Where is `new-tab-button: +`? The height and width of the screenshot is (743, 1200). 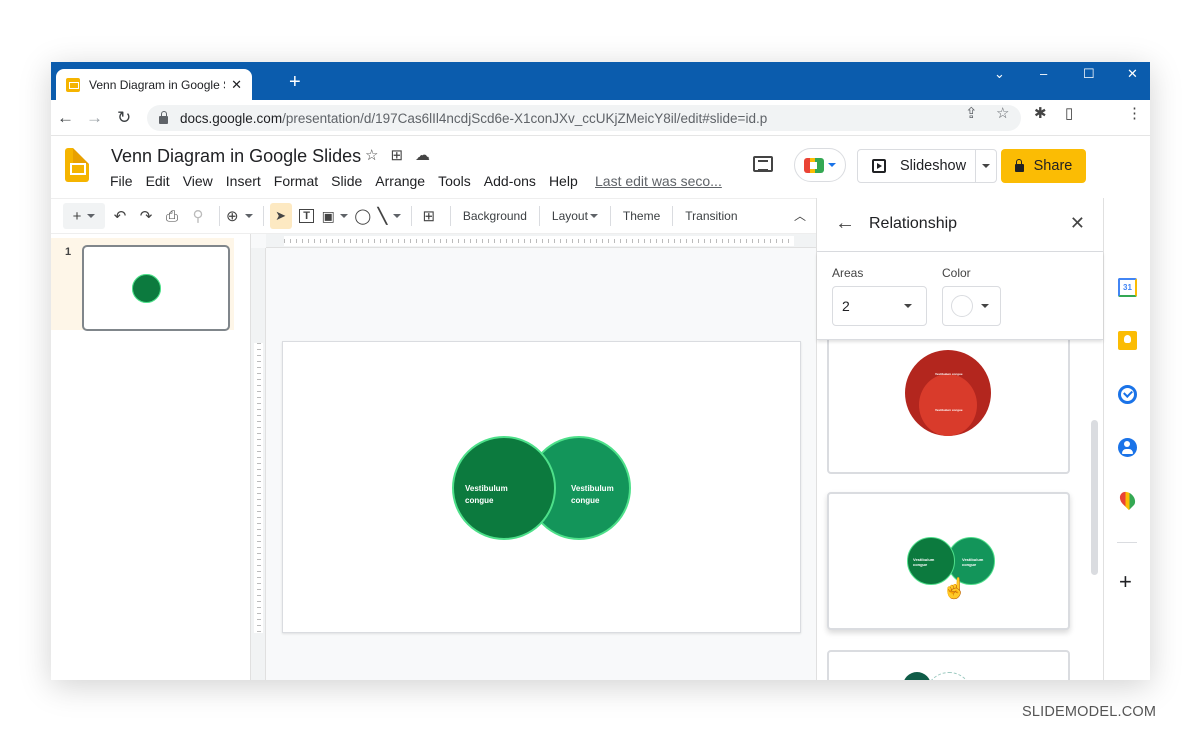 new-tab-button: + is located at coordinates (295, 82).